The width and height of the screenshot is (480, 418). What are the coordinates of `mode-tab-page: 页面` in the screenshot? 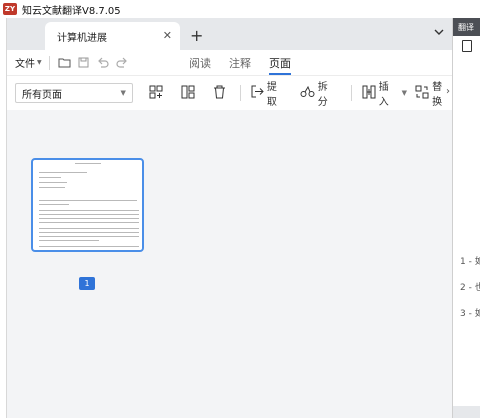 It's located at (280, 63).